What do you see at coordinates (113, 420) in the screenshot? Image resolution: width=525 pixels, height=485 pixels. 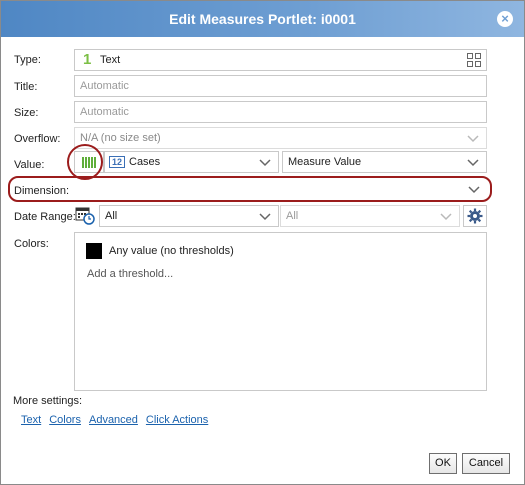 I see `link-advanced: Advanced` at bounding box center [113, 420].